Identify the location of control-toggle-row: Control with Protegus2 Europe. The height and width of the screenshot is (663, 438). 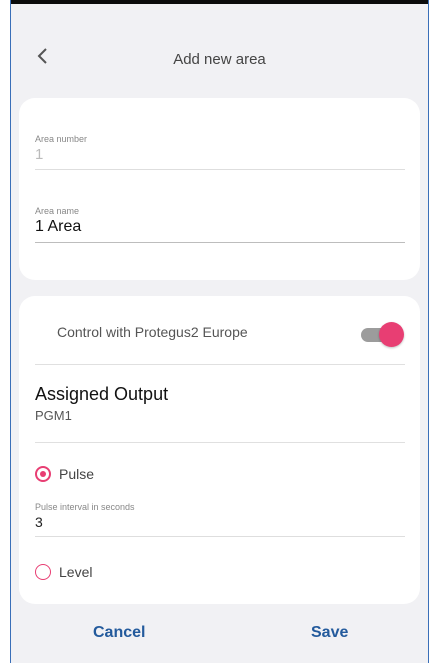
(220, 340).